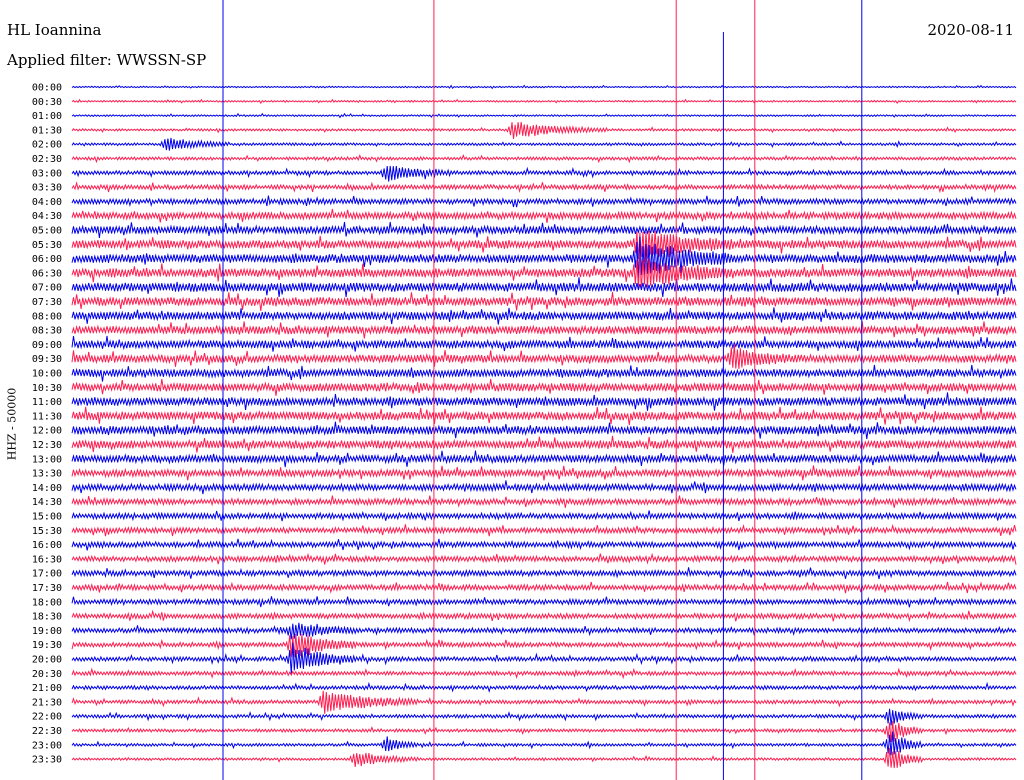  Describe the element at coordinates (47, 445) in the screenshot. I see `time-label: 12:30` at that location.